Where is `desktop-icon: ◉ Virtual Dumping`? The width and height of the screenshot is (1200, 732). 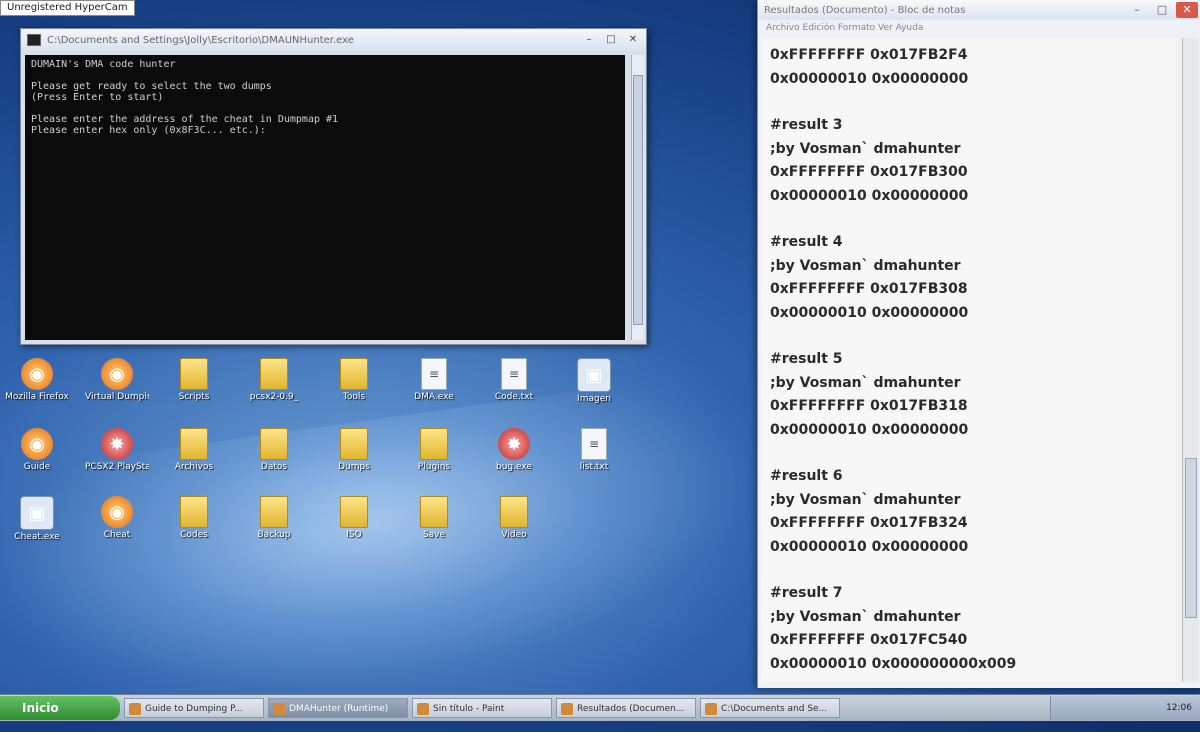
desktop-icon: ◉ Virtual Dumping is located at coordinates (117, 380).